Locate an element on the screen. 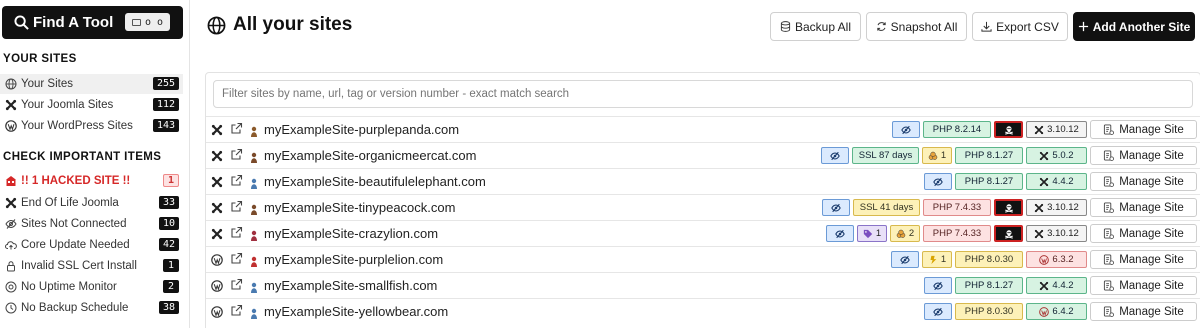 Image resolution: width=1200 pixels, height=328 pixels. backup-all-button: Backup All is located at coordinates (815, 26).